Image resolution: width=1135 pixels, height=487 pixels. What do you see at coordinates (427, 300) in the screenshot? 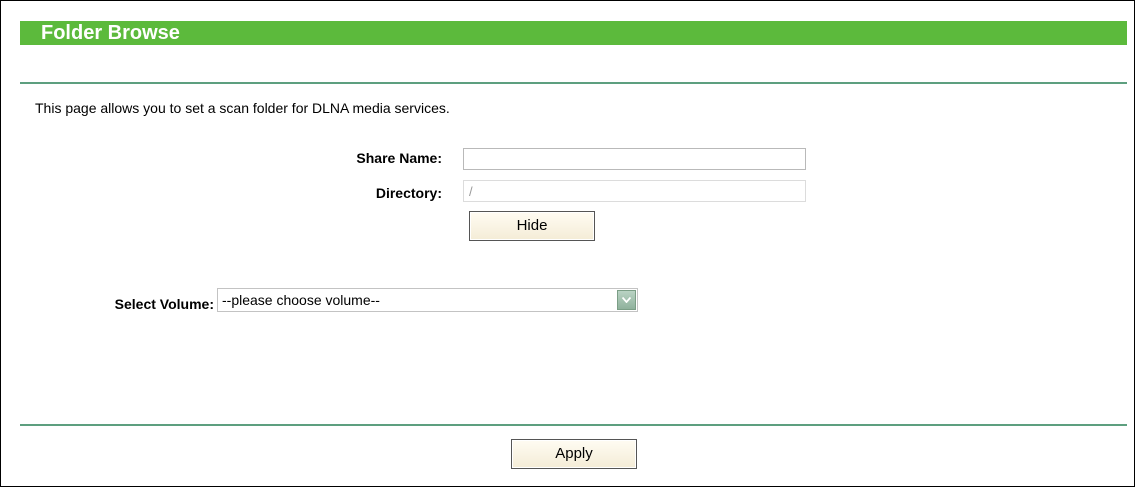
I see `select-volume-dropdown: --please choose volume--` at bounding box center [427, 300].